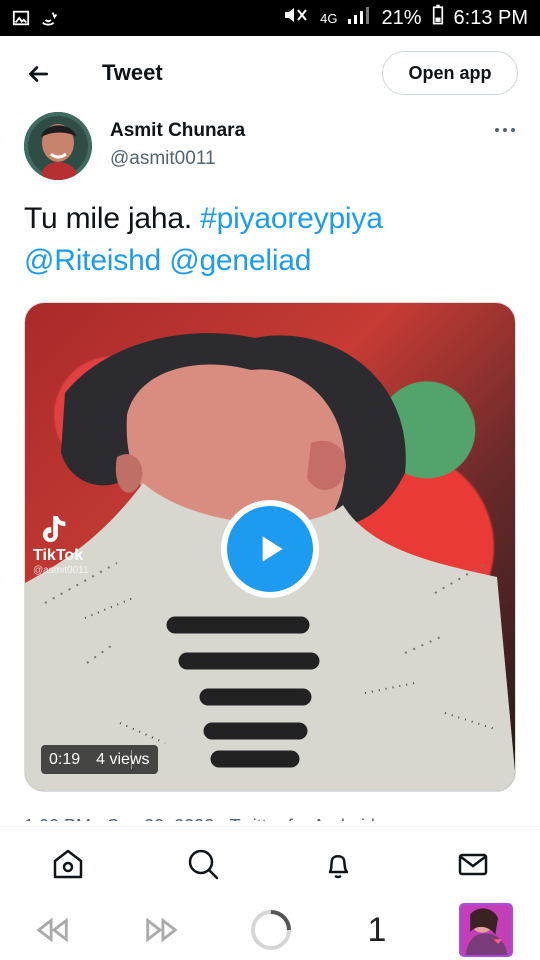 The height and width of the screenshot is (960, 540). What do you see at coordinates (123, 759) in the screenshot?
I see `video-views: 4 views` at bounding box center [123, 759].